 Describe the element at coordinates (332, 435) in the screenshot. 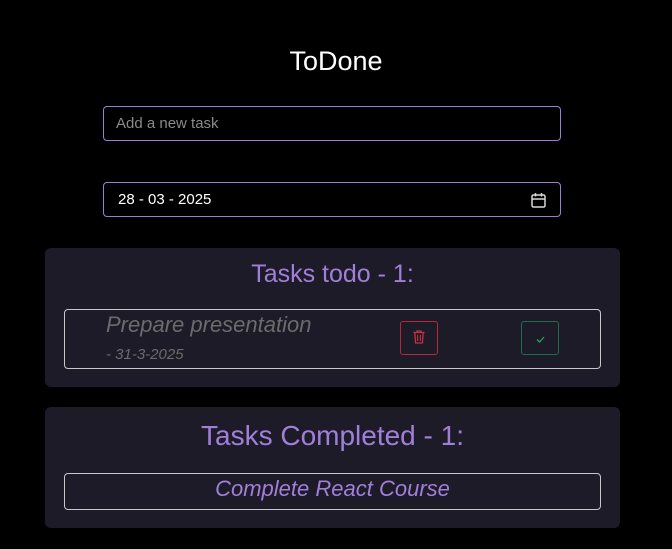

I see `completed-heading: Tasks Completed - 1:` at that location.